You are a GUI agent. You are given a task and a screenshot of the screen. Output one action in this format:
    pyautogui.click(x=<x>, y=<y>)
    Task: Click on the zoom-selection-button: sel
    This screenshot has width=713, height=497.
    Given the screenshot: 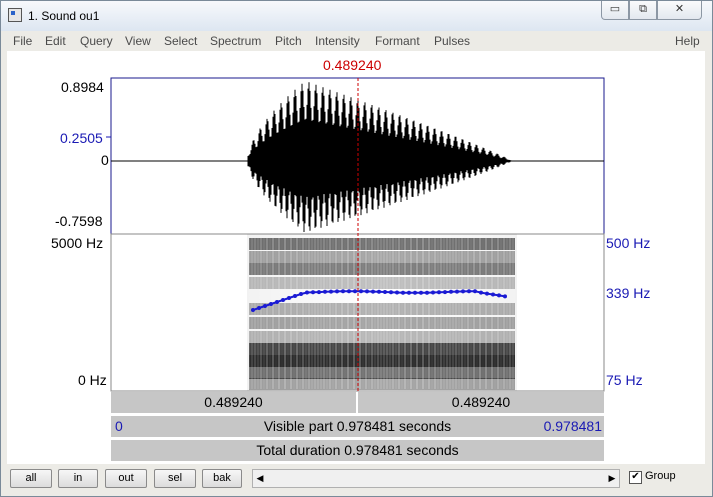 What is the action you would take?
    pyautogui.click(x=175, y=478)
    